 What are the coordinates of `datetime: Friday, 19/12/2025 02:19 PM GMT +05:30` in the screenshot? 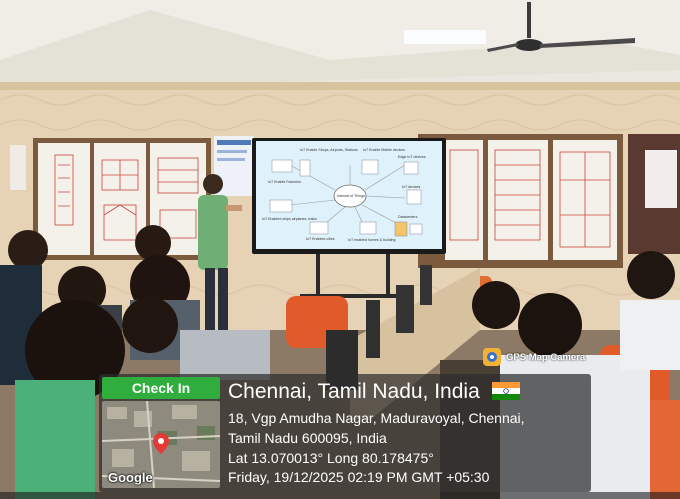 It's located at (359, 477).